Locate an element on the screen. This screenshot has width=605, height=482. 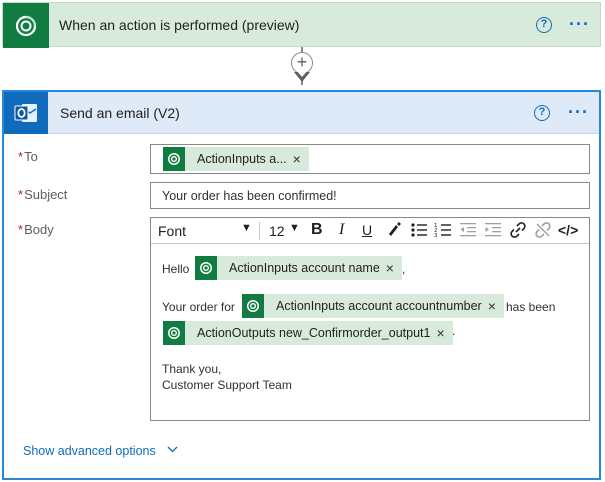
font-select-chevron-icon: ▼ is located at coordinates (246, 228).